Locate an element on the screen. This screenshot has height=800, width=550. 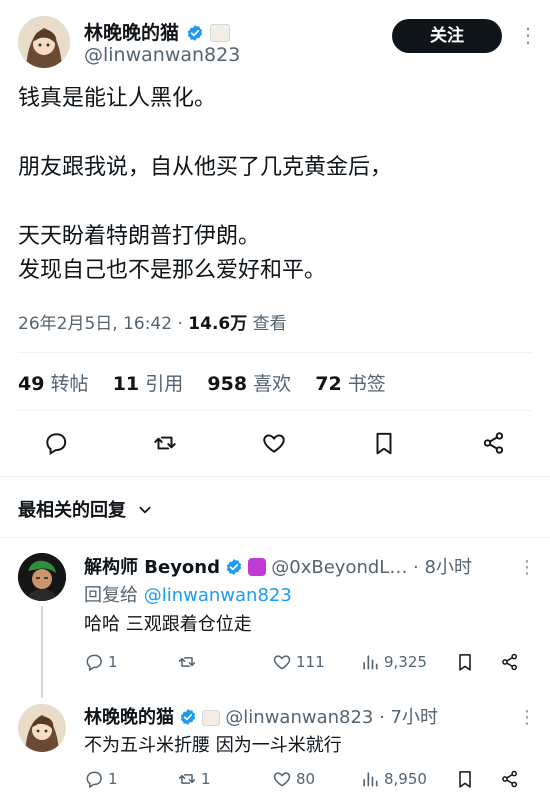
reply-text: 哈哈 三观跟着仓位走 is located at coordinates (168, 624).